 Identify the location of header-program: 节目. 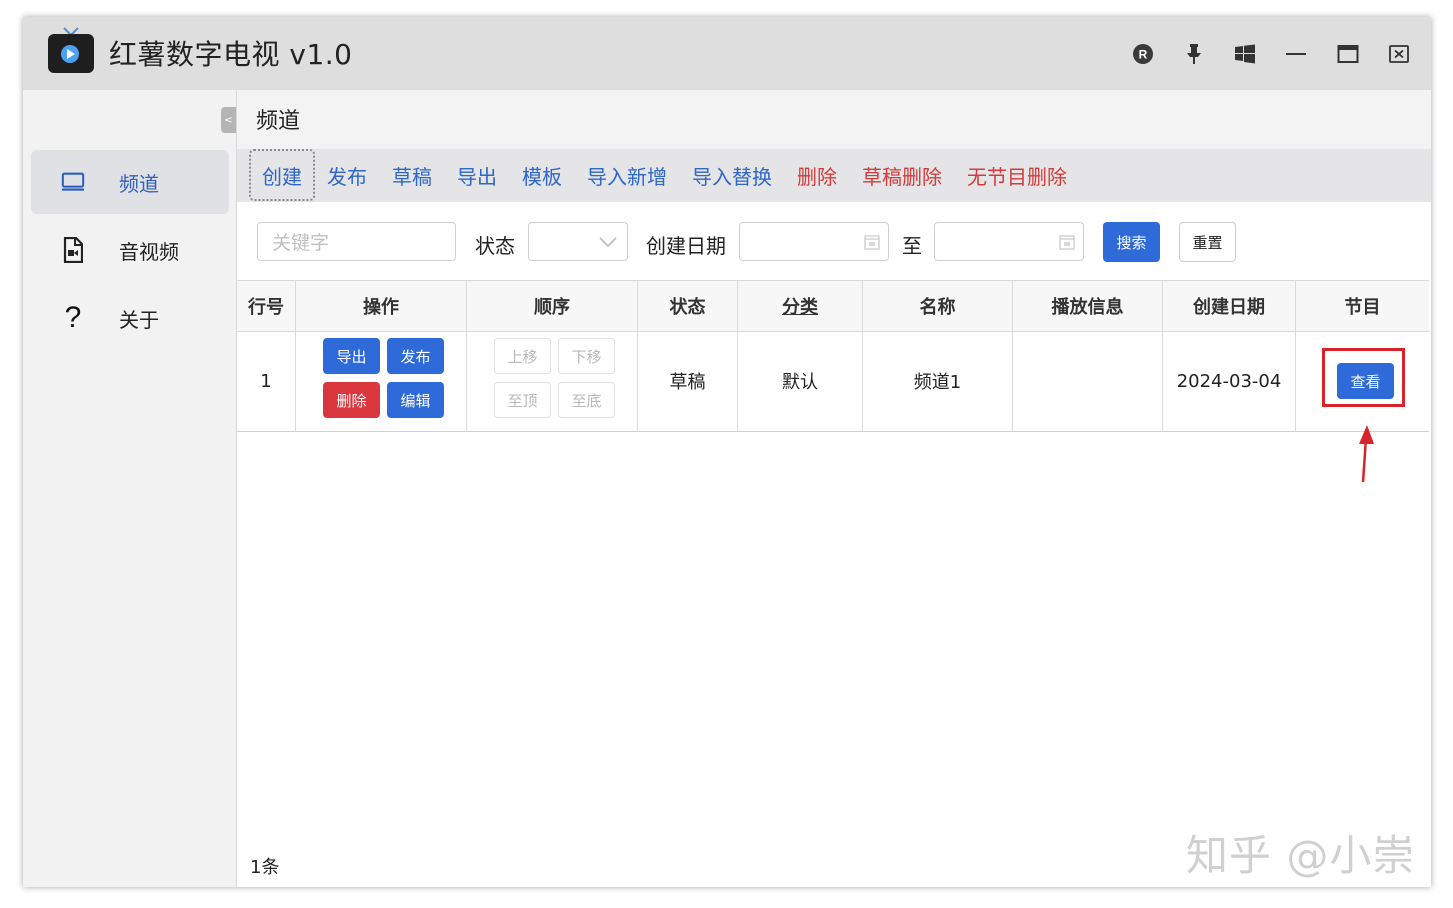
(1362, 307).